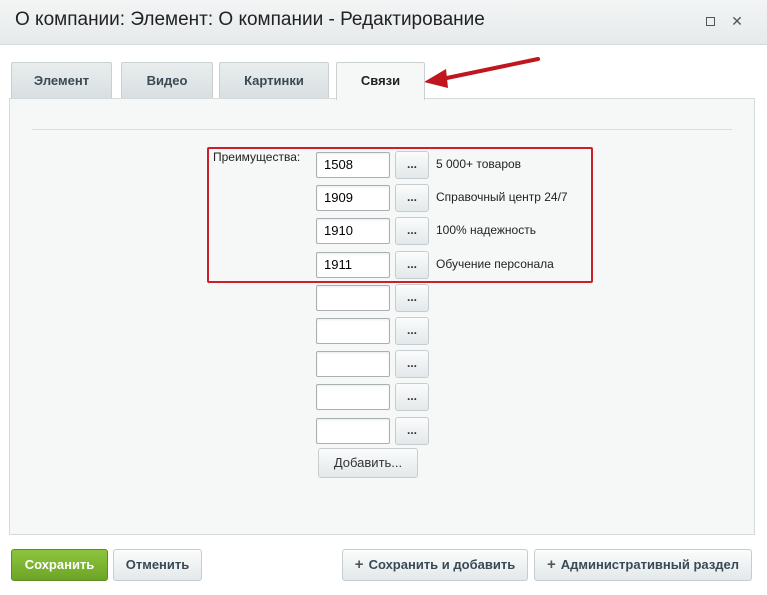 The width and height of the screenshot is (767, 595). Describe the element at coordinates (382, 129) in the screenshot. I see `divider` at that location.